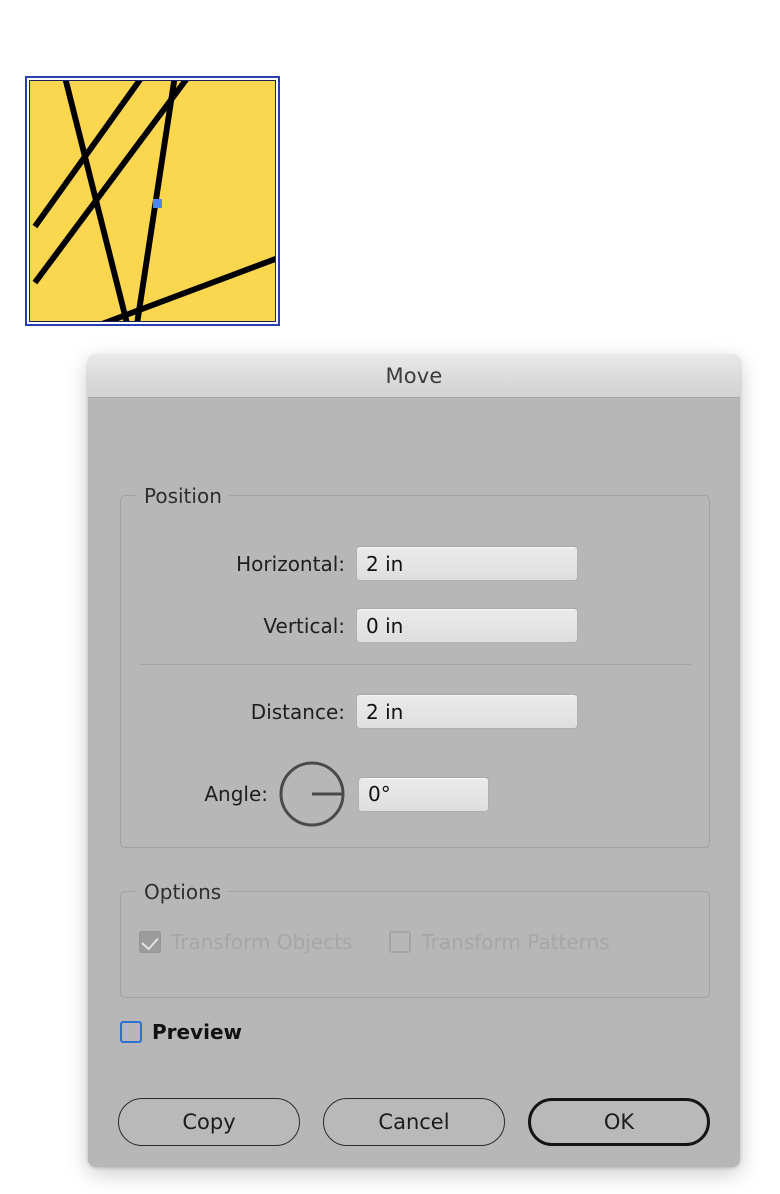  I want to click on transform-objects-label: Transform Objects, so click(262, 942).